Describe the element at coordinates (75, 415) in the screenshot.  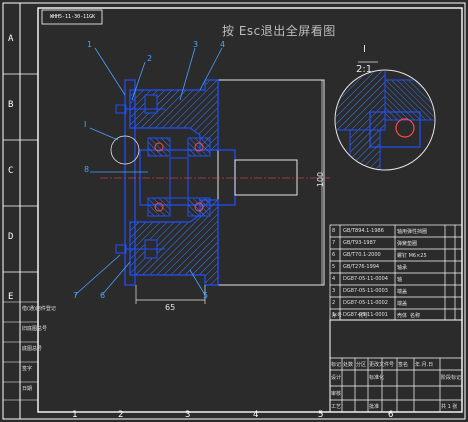
I see `zone-bottom-1: 1` at that location.